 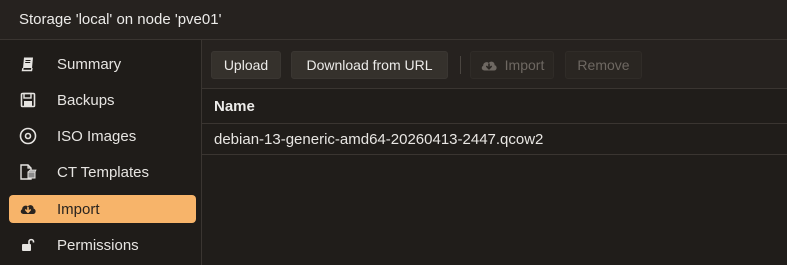 I want to click on column-header-name: Name, so click(x=234, y=106).